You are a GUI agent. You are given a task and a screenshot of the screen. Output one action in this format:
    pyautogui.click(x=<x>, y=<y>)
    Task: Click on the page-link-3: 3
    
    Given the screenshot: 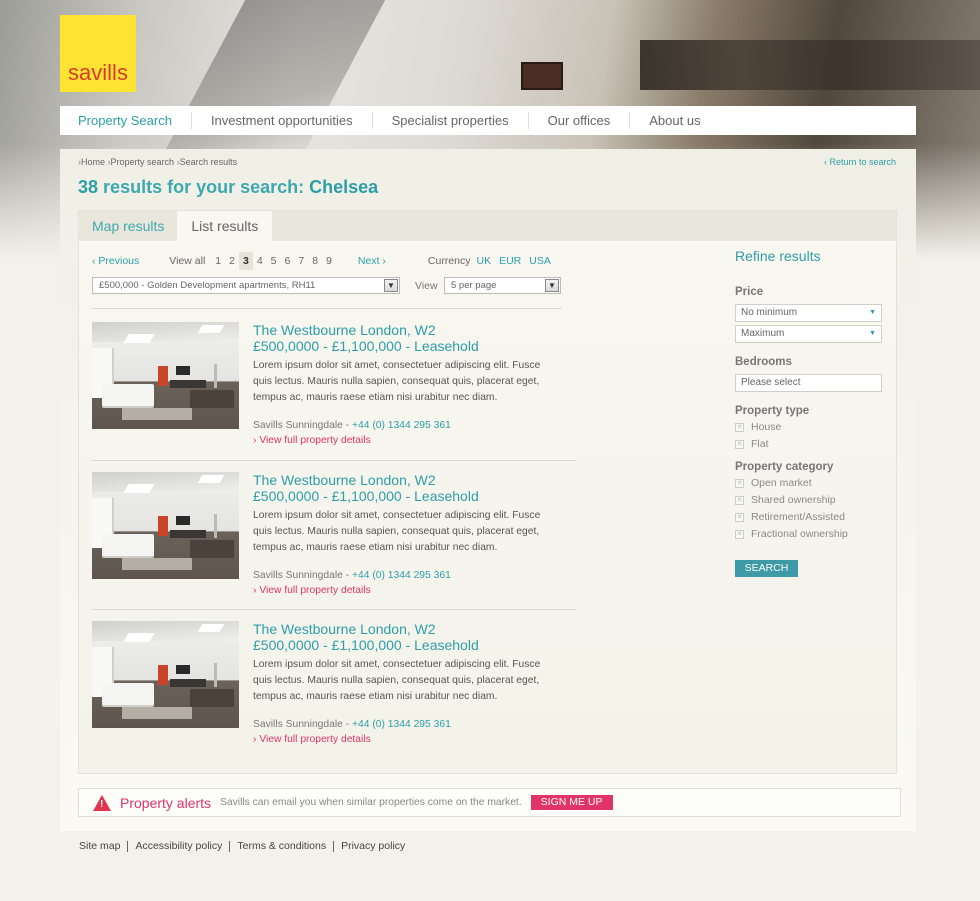 What is the action you would take?
    pyautogui.click(x=245, y=261)
    